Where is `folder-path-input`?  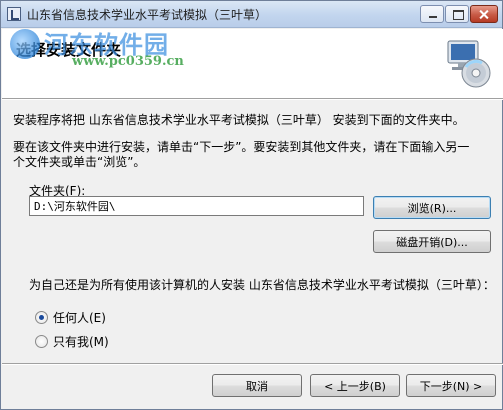 folder-path-input is located at coordinates (196, 206).